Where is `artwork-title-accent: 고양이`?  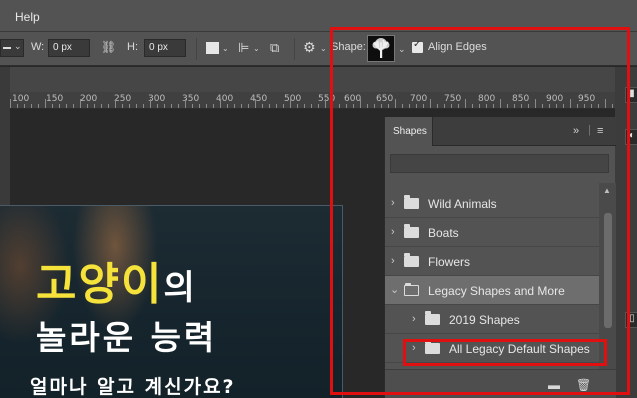 artwork-title-accent: 고양이 is located at coordinates (100, 284).